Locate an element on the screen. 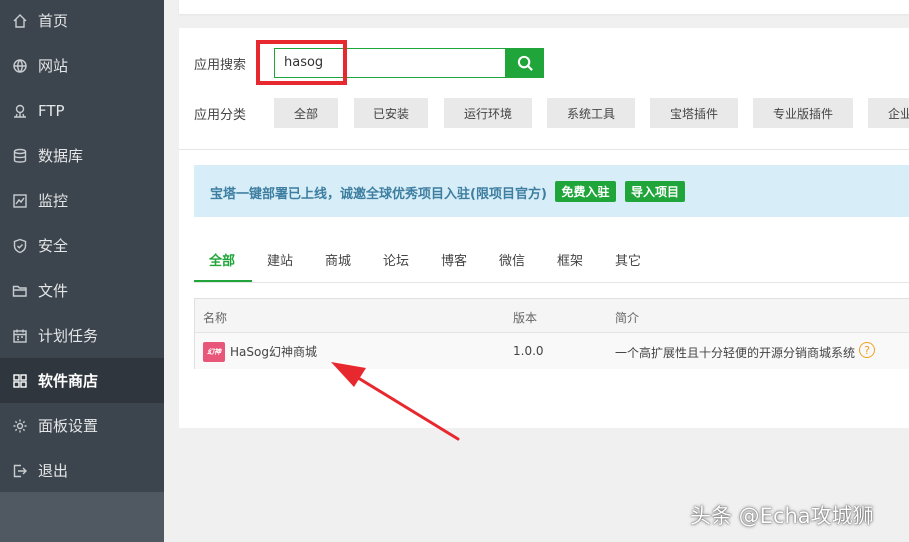 The height and width of the screenshot is (542, 909). search-label: 应用搜索 is located at coordinates (220, 65).